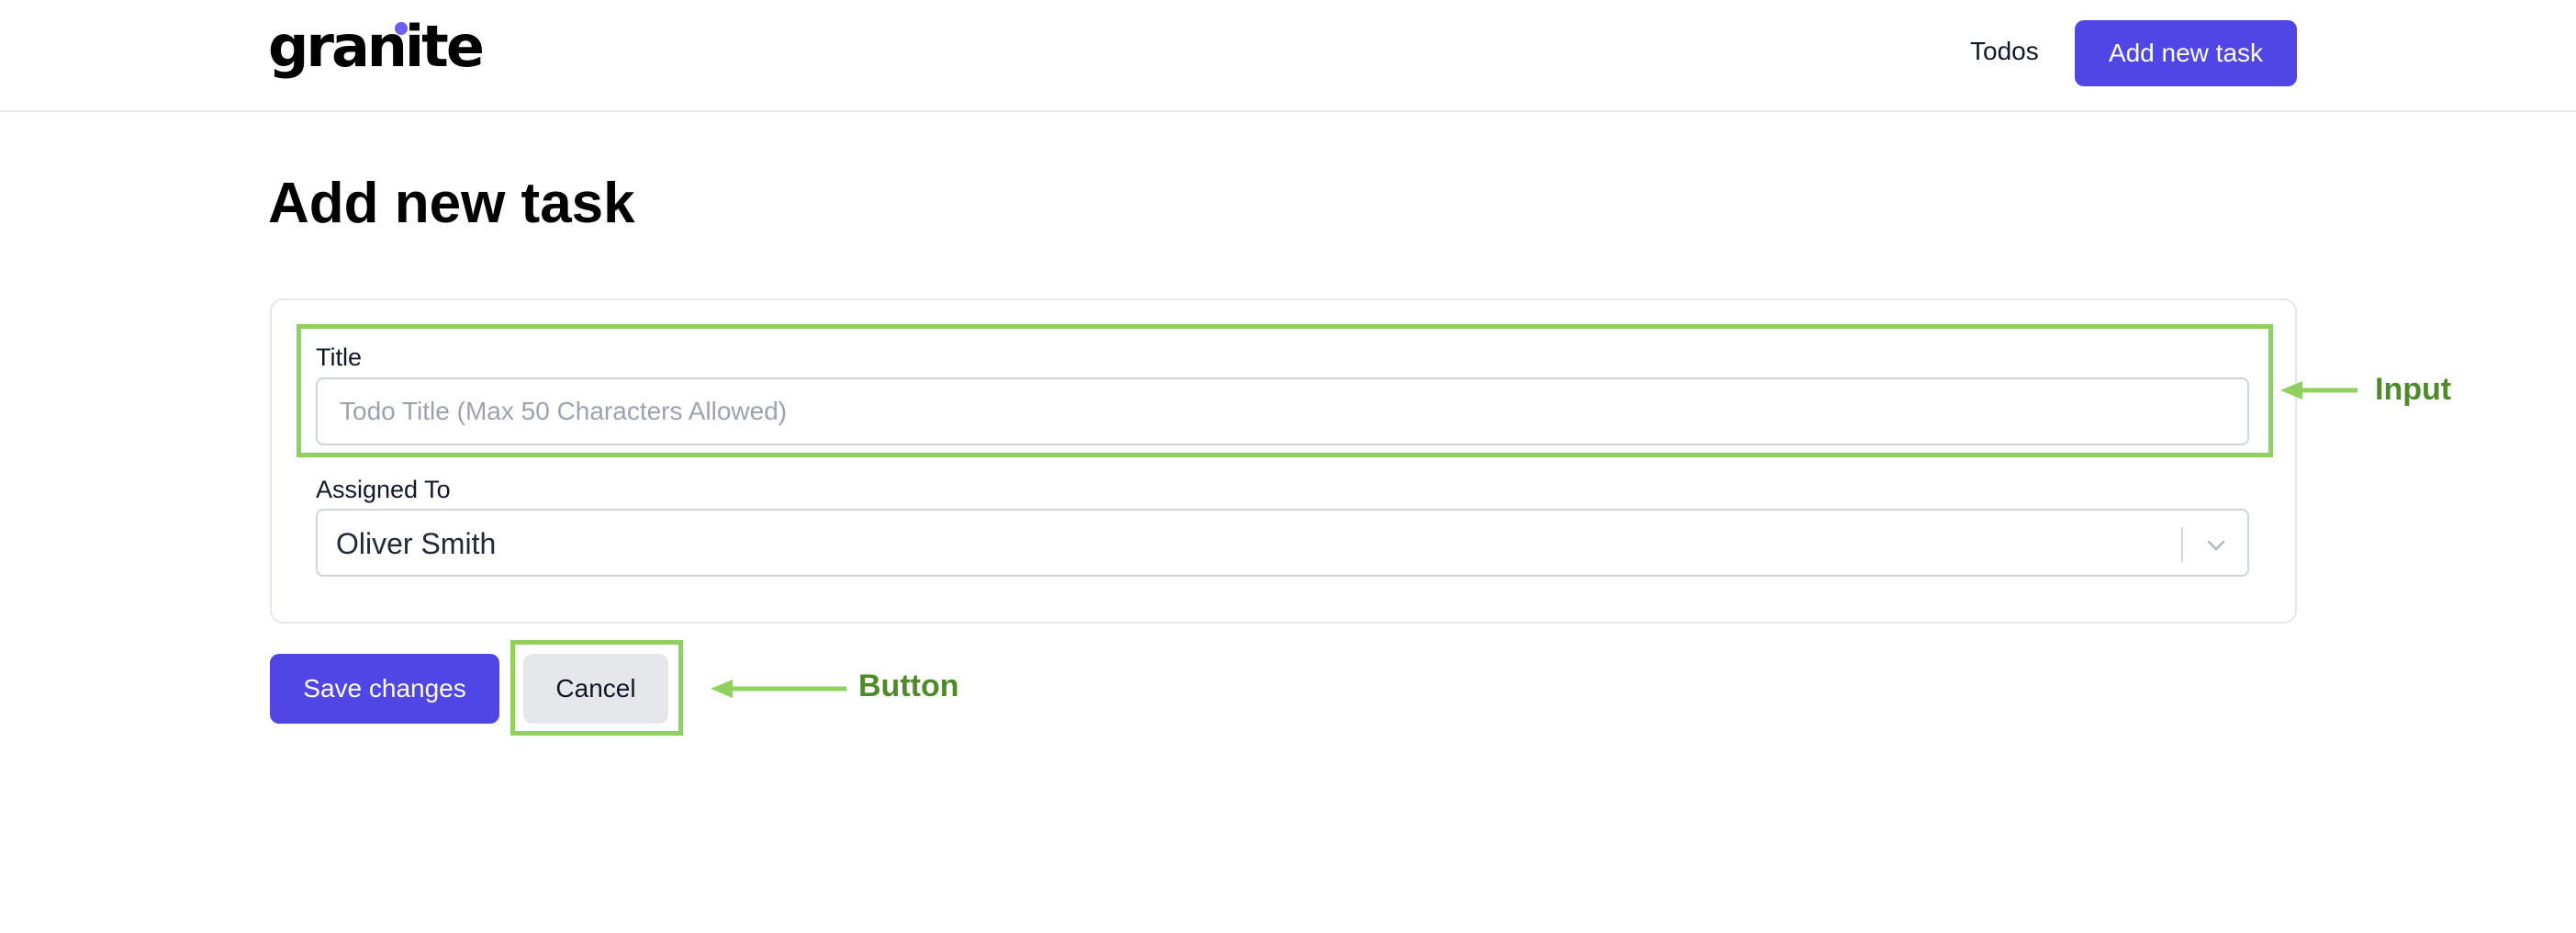 The image size is (2576, 933). What do you see at coordinates (451, 203) in the screenshot?
I see `page-title: Add new task` at bounding box center [451, 203].